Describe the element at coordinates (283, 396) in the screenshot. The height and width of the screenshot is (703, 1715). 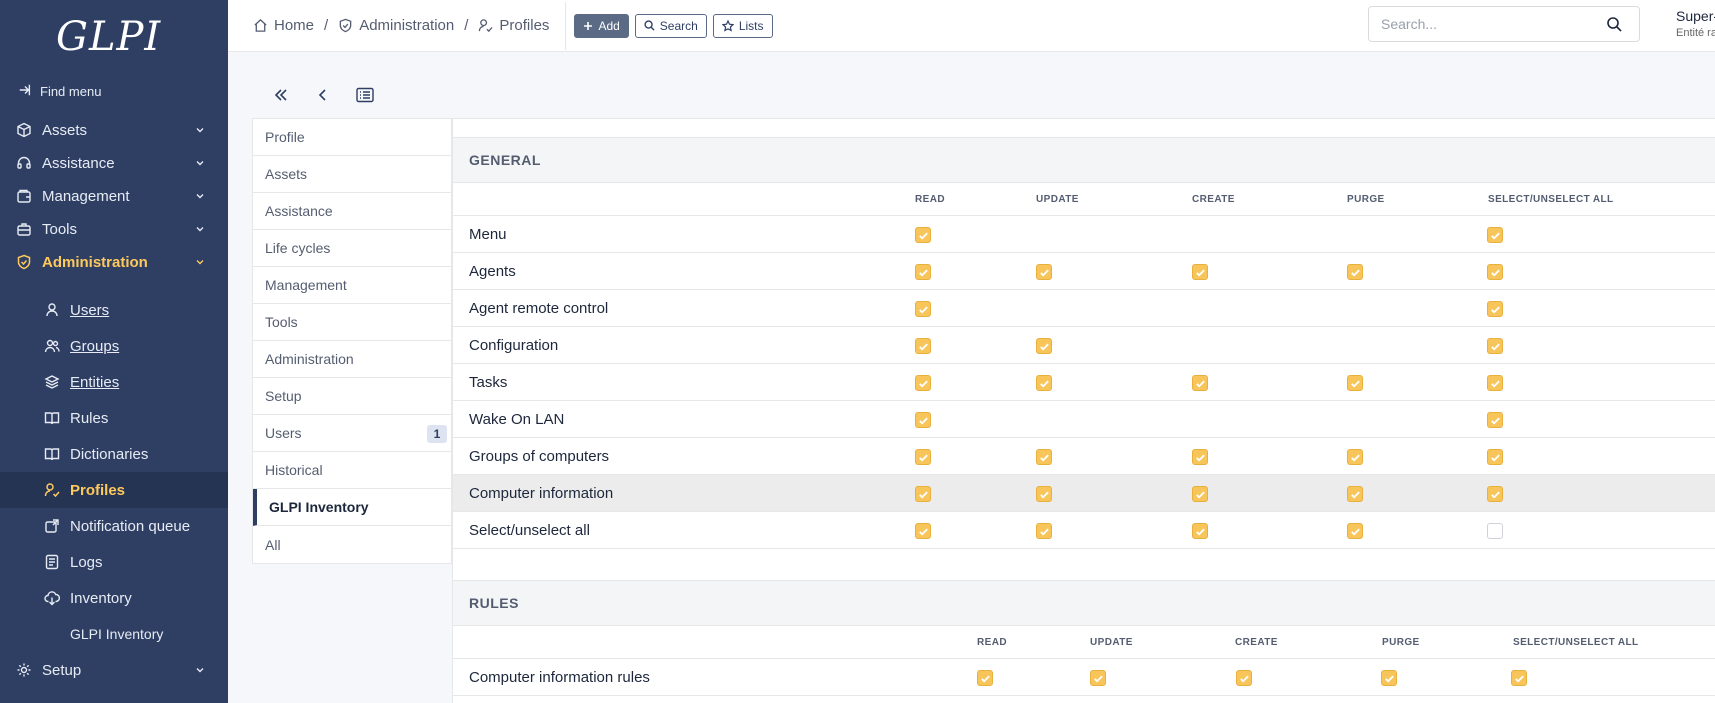
I see `tab-label: Setup` at that location.